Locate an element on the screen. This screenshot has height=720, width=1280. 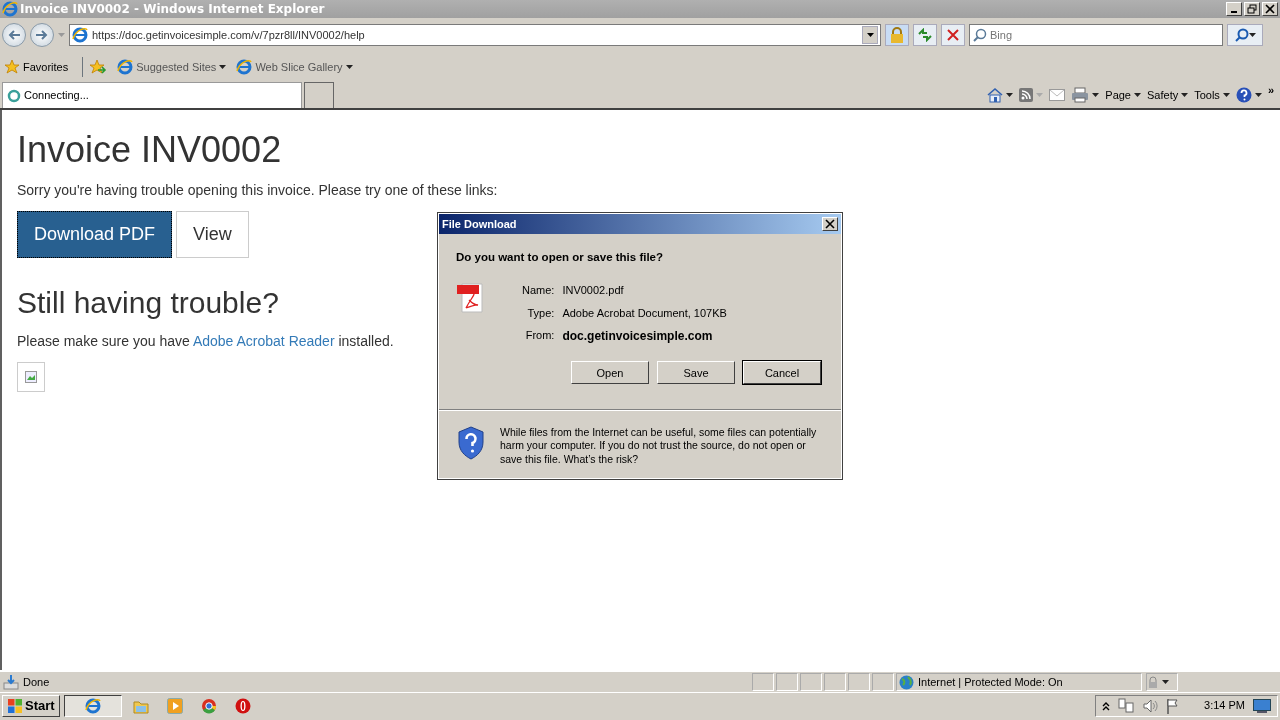
dialog-button: Open is located at coordinates (610, 373).